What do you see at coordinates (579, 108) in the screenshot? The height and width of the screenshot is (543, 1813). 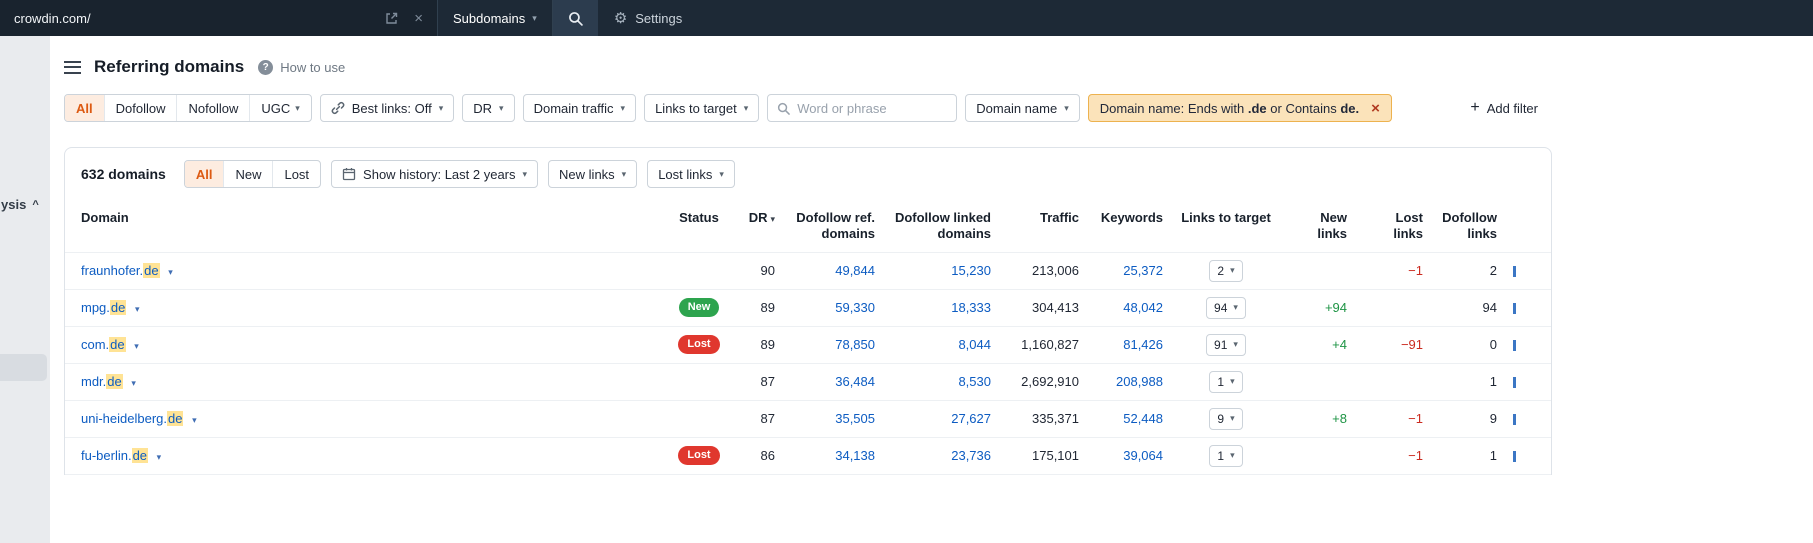 I see `domain-traffic-filter: Domain traffic ▾` at bounding box center [579, 108].